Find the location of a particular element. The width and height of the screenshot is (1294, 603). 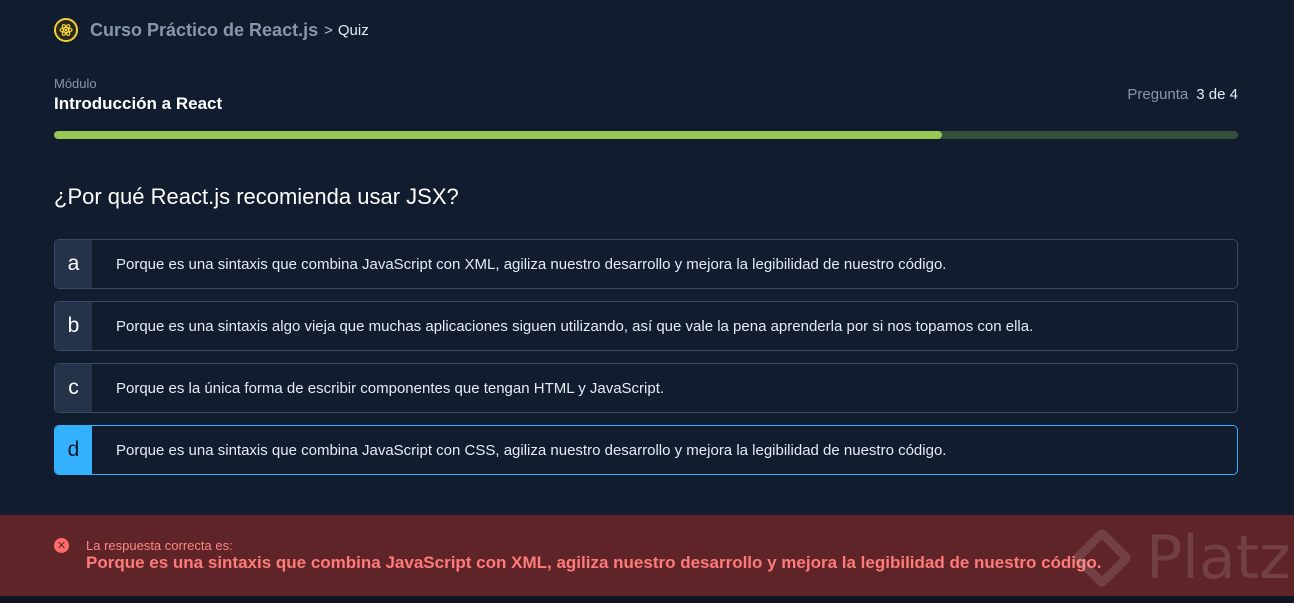

module-label: Módulo is located at coordinates (75, 83).